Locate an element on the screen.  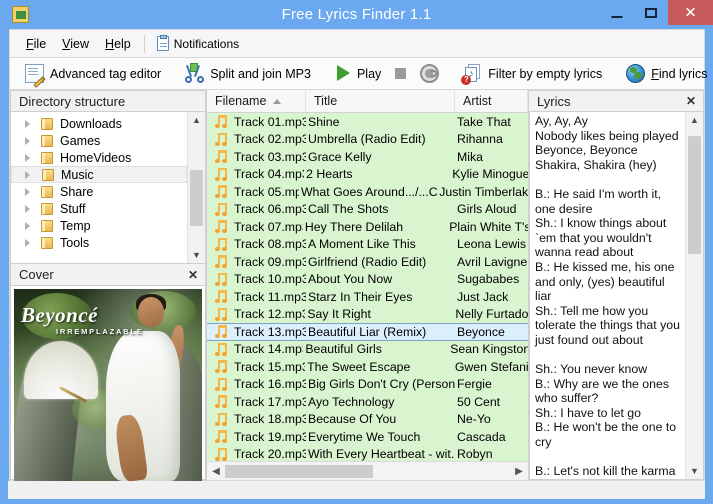
lyrics-scroll-thumb is located at coordinates (694, 195).